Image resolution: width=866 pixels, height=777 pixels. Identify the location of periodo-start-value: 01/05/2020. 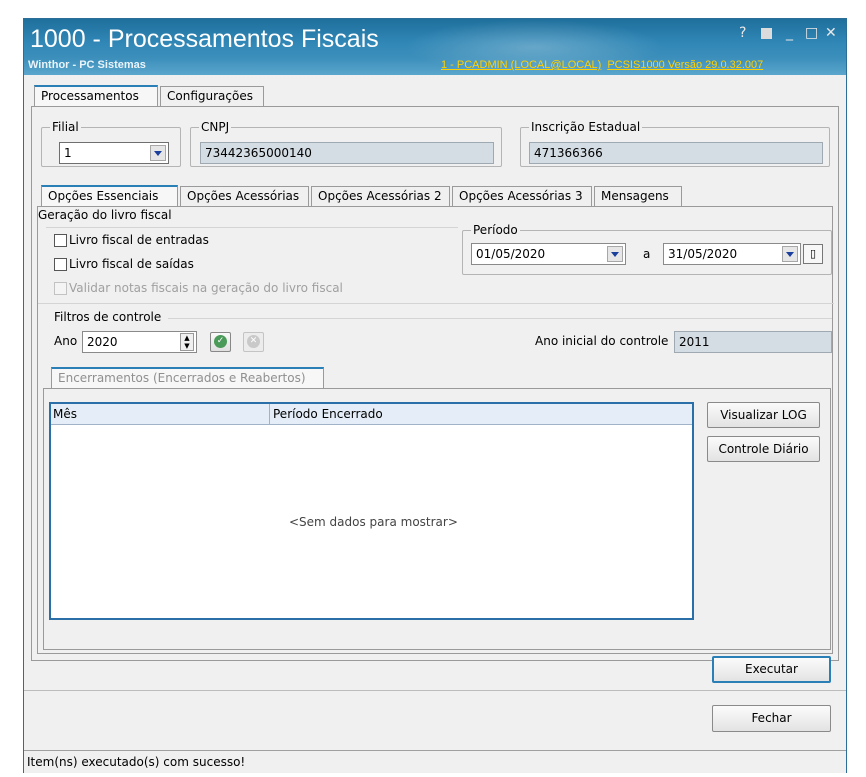
(511, 254).